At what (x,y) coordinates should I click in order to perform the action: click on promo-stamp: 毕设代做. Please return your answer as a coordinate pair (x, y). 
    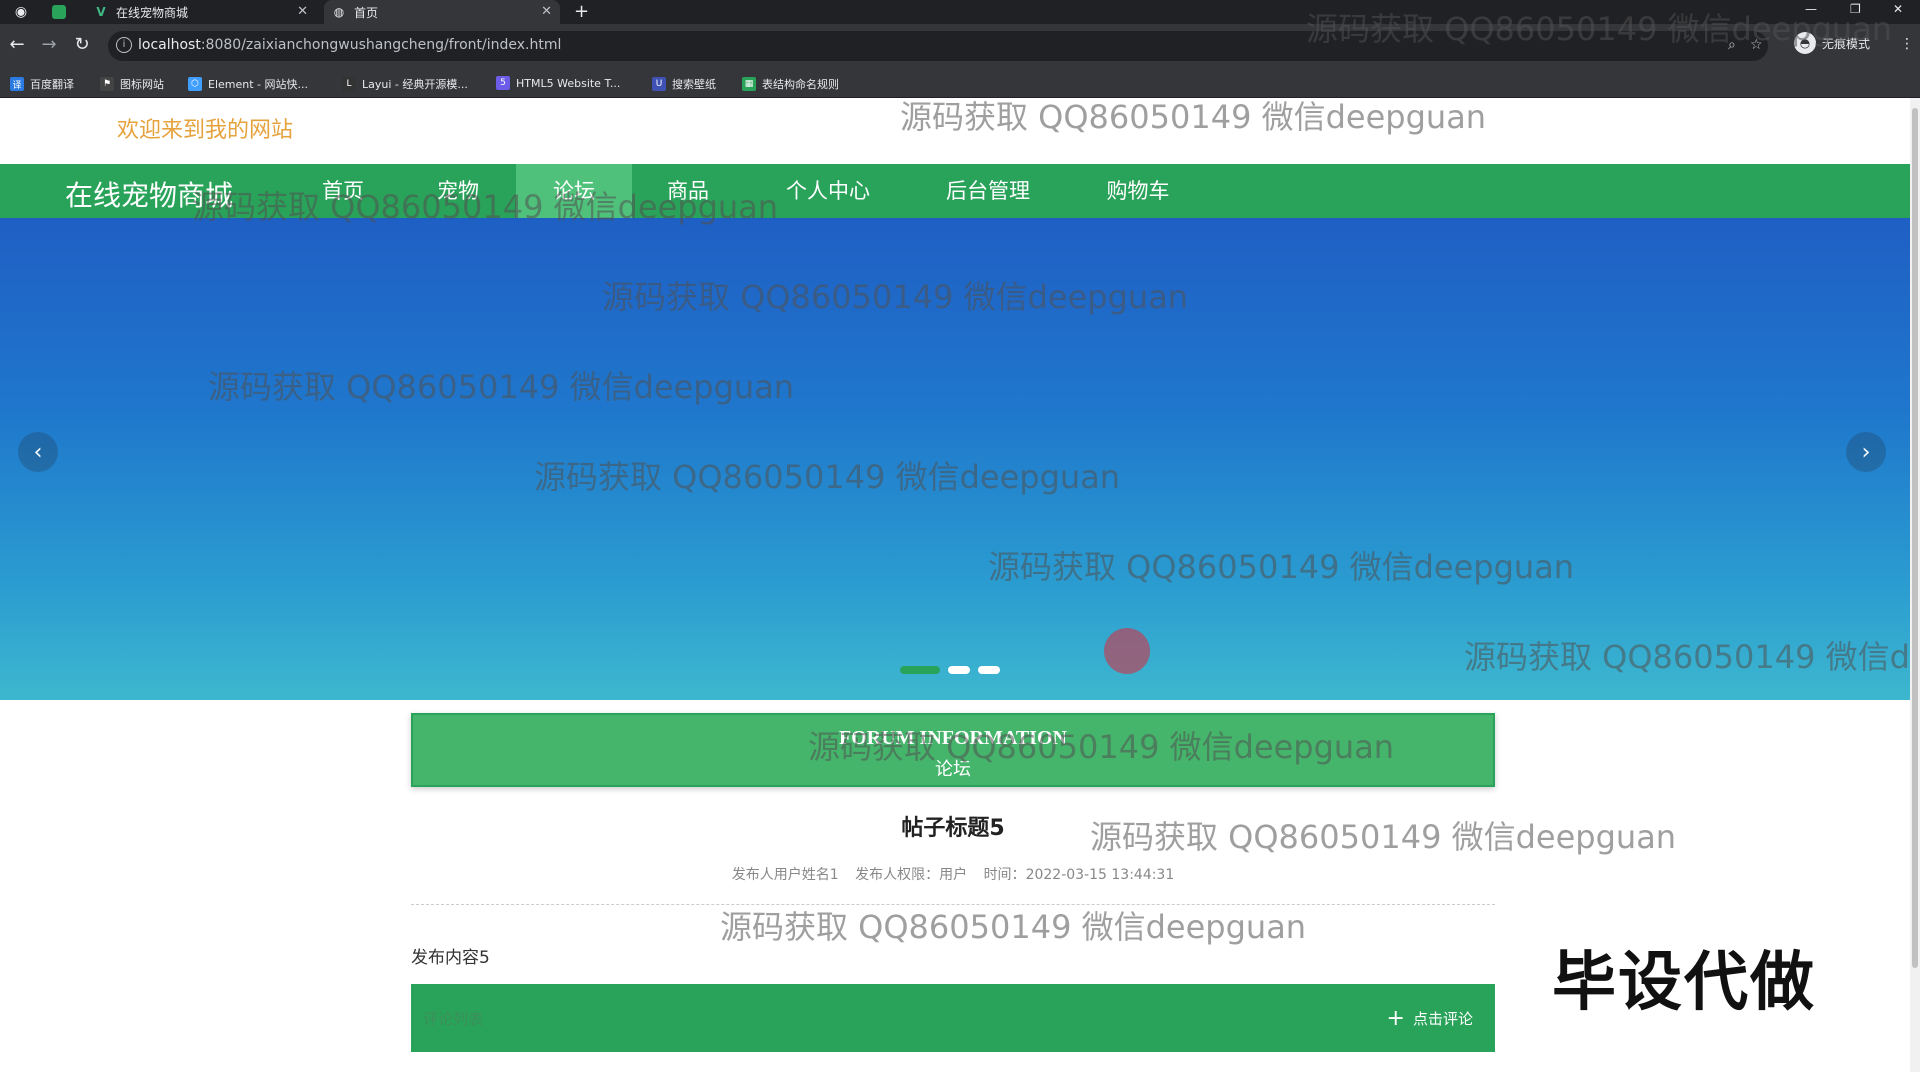
    Looking at the image, I should click on (1684, 983).